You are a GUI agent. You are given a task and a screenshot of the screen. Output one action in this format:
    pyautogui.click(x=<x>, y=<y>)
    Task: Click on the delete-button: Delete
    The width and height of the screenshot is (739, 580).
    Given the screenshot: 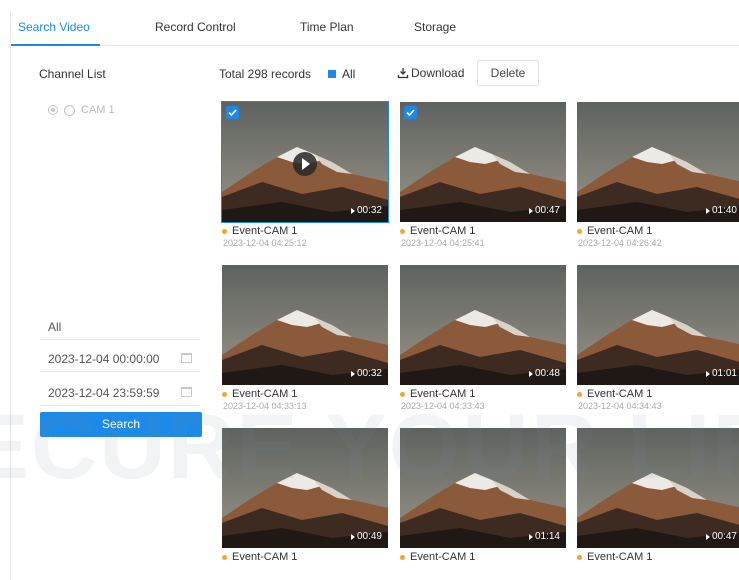 What is the action you would take?
    pyautogui.click(x=508, y=73)
    